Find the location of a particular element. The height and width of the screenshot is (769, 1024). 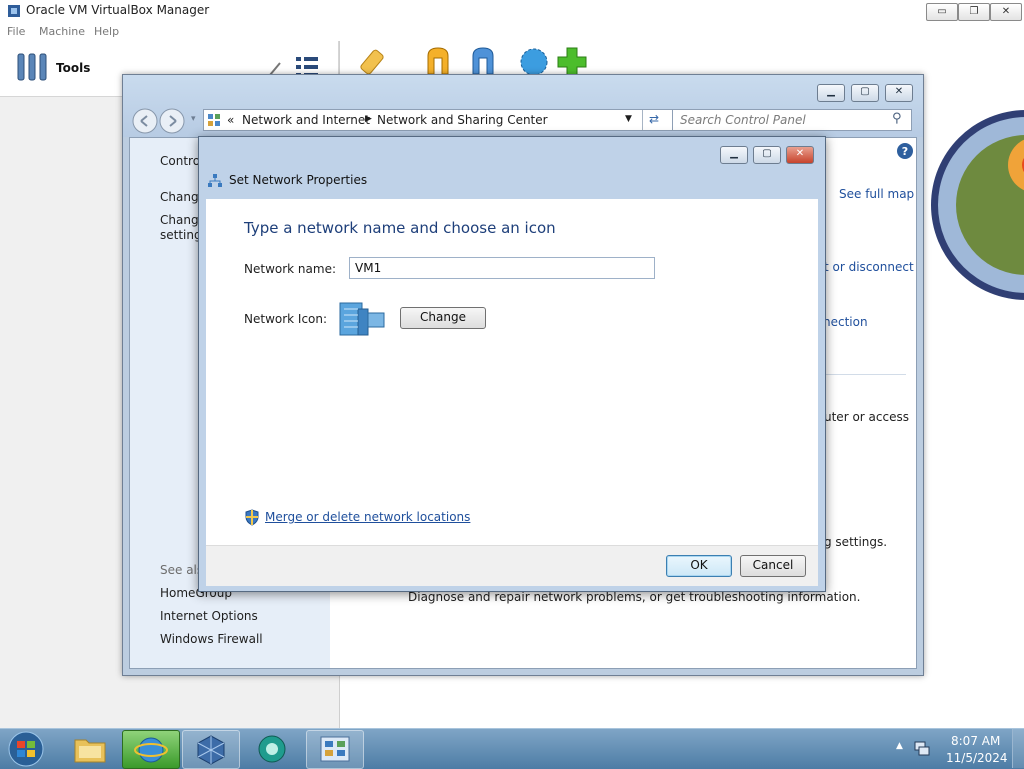

dialog-title: Set Network Properties is located at coordinates (298, 180).